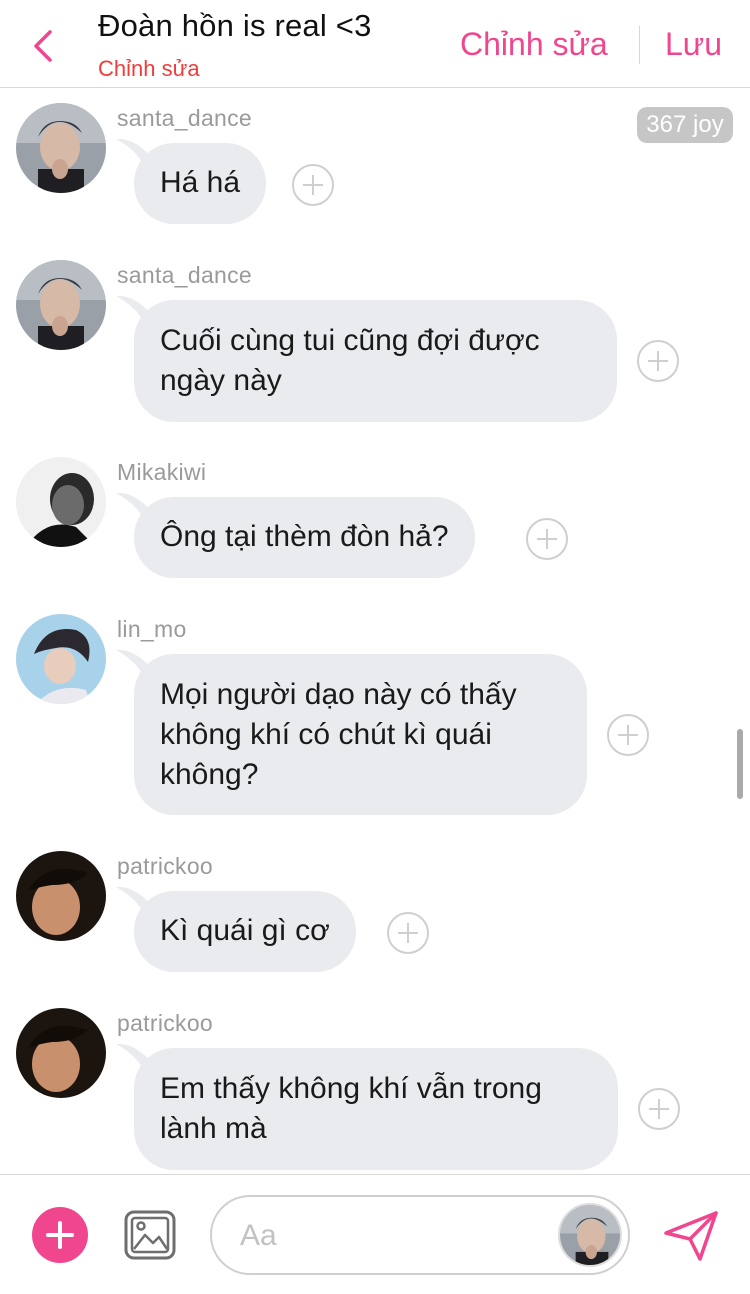 Image resolution: width=750 pixels, height=1294 pixels. I want to click on add-button, so click(60, 1235).